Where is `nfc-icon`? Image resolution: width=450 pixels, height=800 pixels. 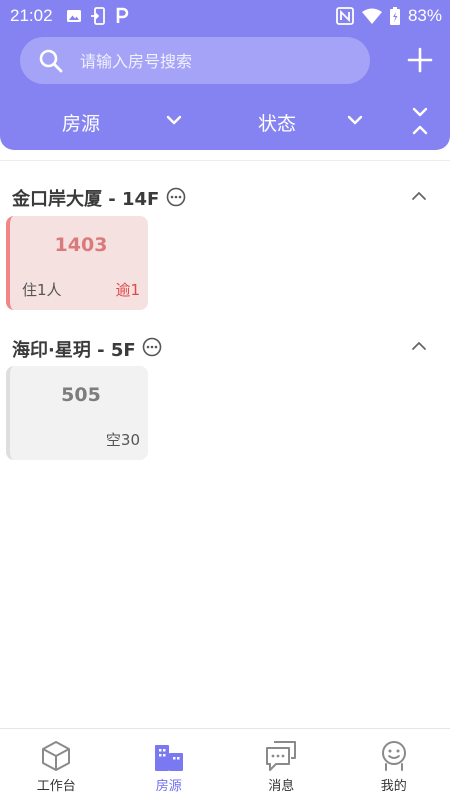
nfc-icon is located at coordinates (345, 16).